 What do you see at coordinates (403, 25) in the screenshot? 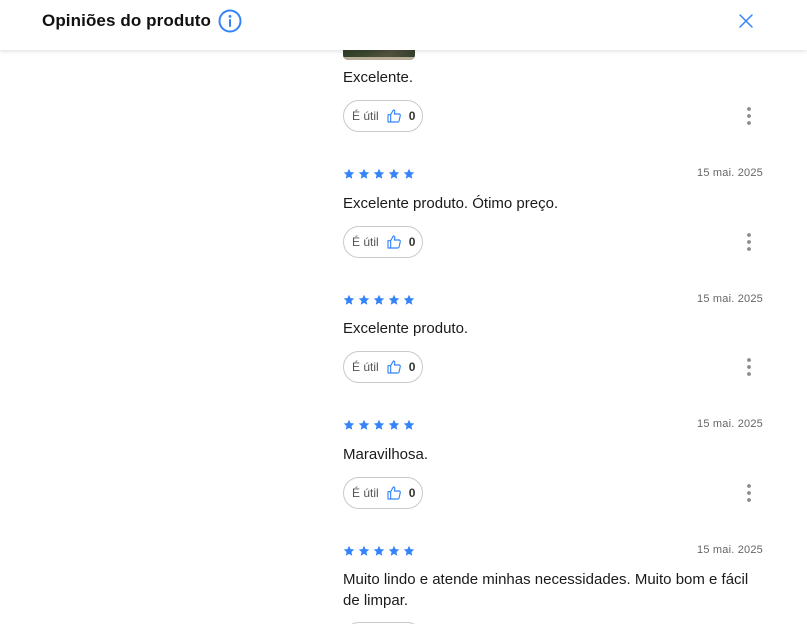
I see `modal-header: Opiniões do produto` at bounding box center [403, 25].